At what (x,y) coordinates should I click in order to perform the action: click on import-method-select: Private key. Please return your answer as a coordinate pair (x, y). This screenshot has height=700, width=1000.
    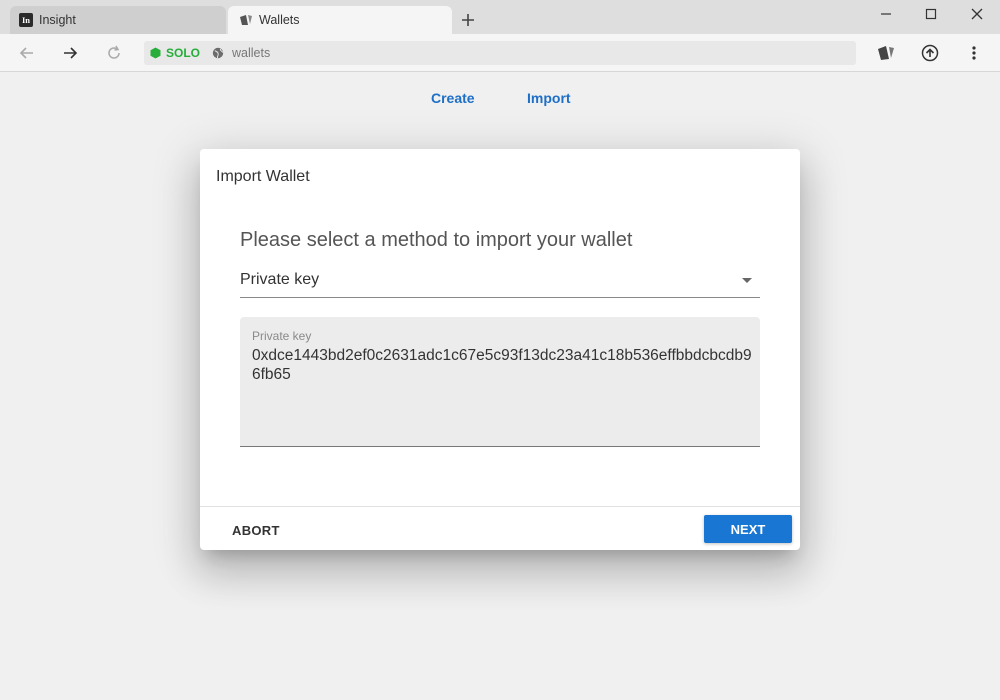
    Looking at the image, I should click on (500, 282).